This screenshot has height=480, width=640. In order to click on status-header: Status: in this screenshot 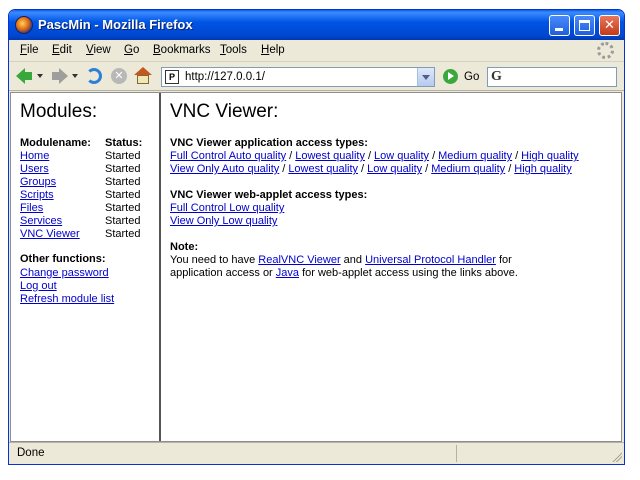, I will do `click(124, 143)`.